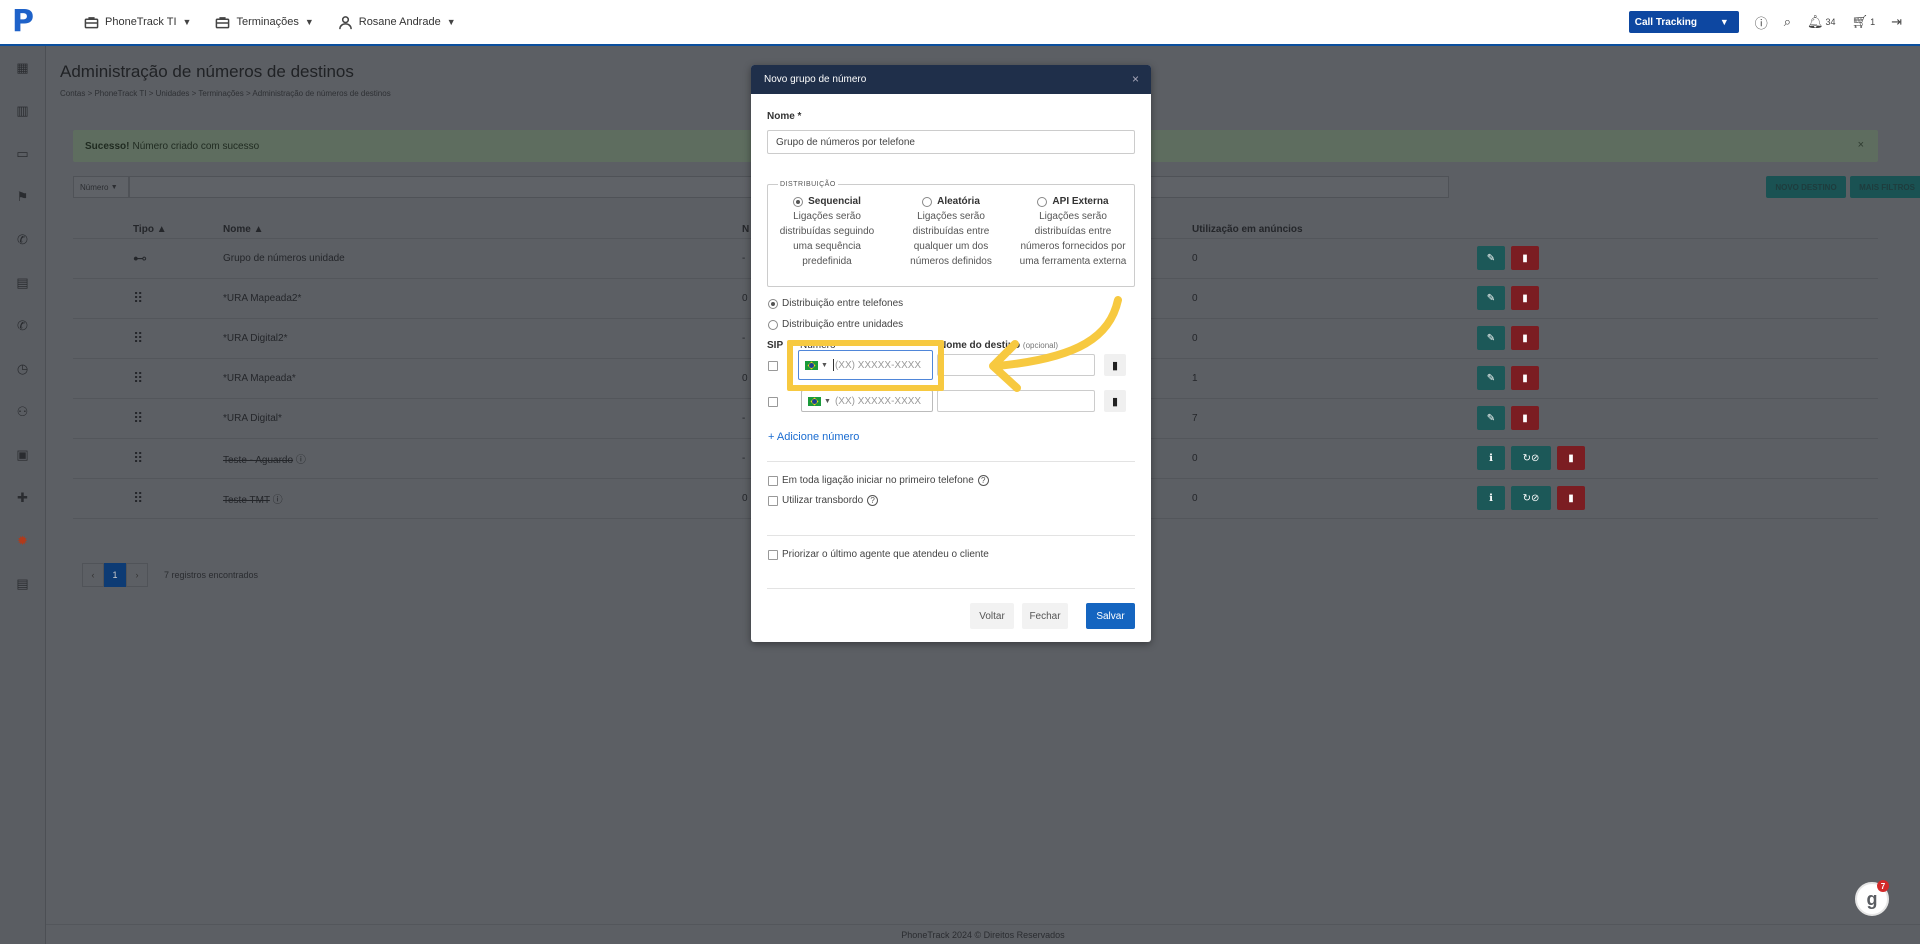 The width and height of the screenshot is (1920, 944). What do you see at coordinates (798, 201) in the screenshot?
I see `radio-sequencial` at bounding box center [798, 201].